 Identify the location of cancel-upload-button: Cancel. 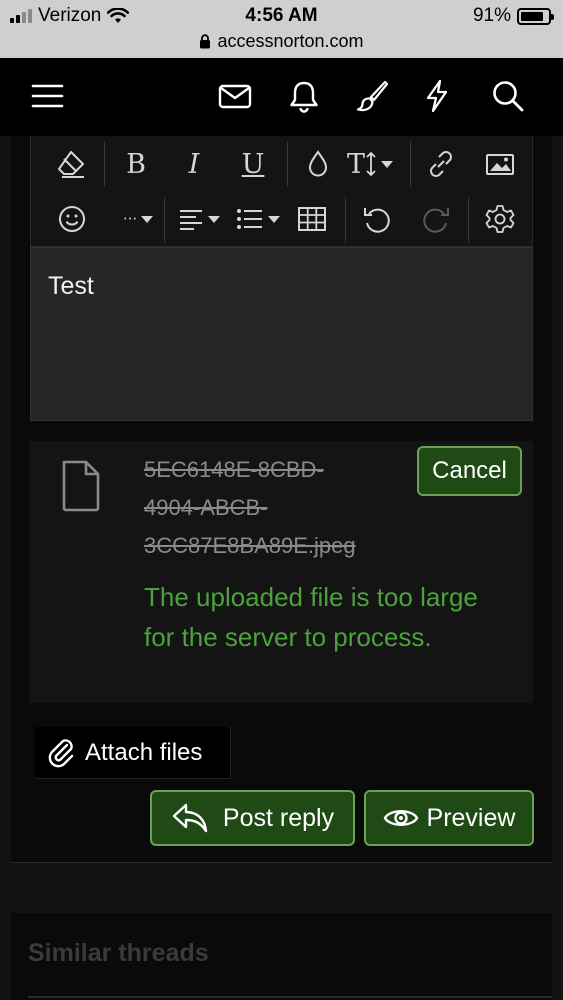
(469, 471).